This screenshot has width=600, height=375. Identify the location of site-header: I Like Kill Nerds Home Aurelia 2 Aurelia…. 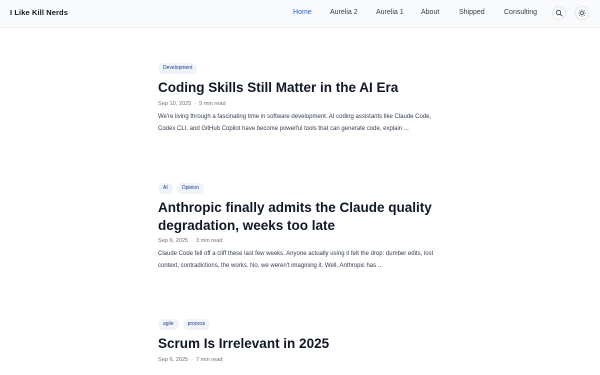
(300, 14).